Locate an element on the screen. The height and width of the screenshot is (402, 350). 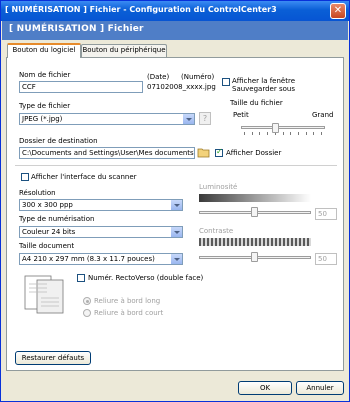
file-type-value: JPEG (*.jpg) is located at coordinates (42, 119).